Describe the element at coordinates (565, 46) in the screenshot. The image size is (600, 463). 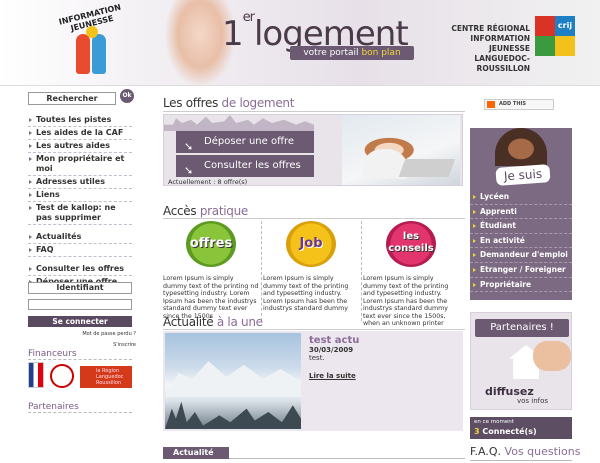
I see `crij-logo-yellow` at that location.